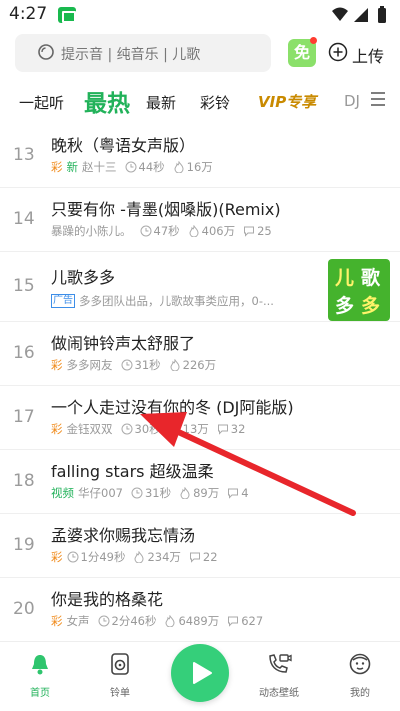 Image resolution: width=400 pixels, height=711 pixels. I want to click on play-count: 6489万, so click(199, 621).